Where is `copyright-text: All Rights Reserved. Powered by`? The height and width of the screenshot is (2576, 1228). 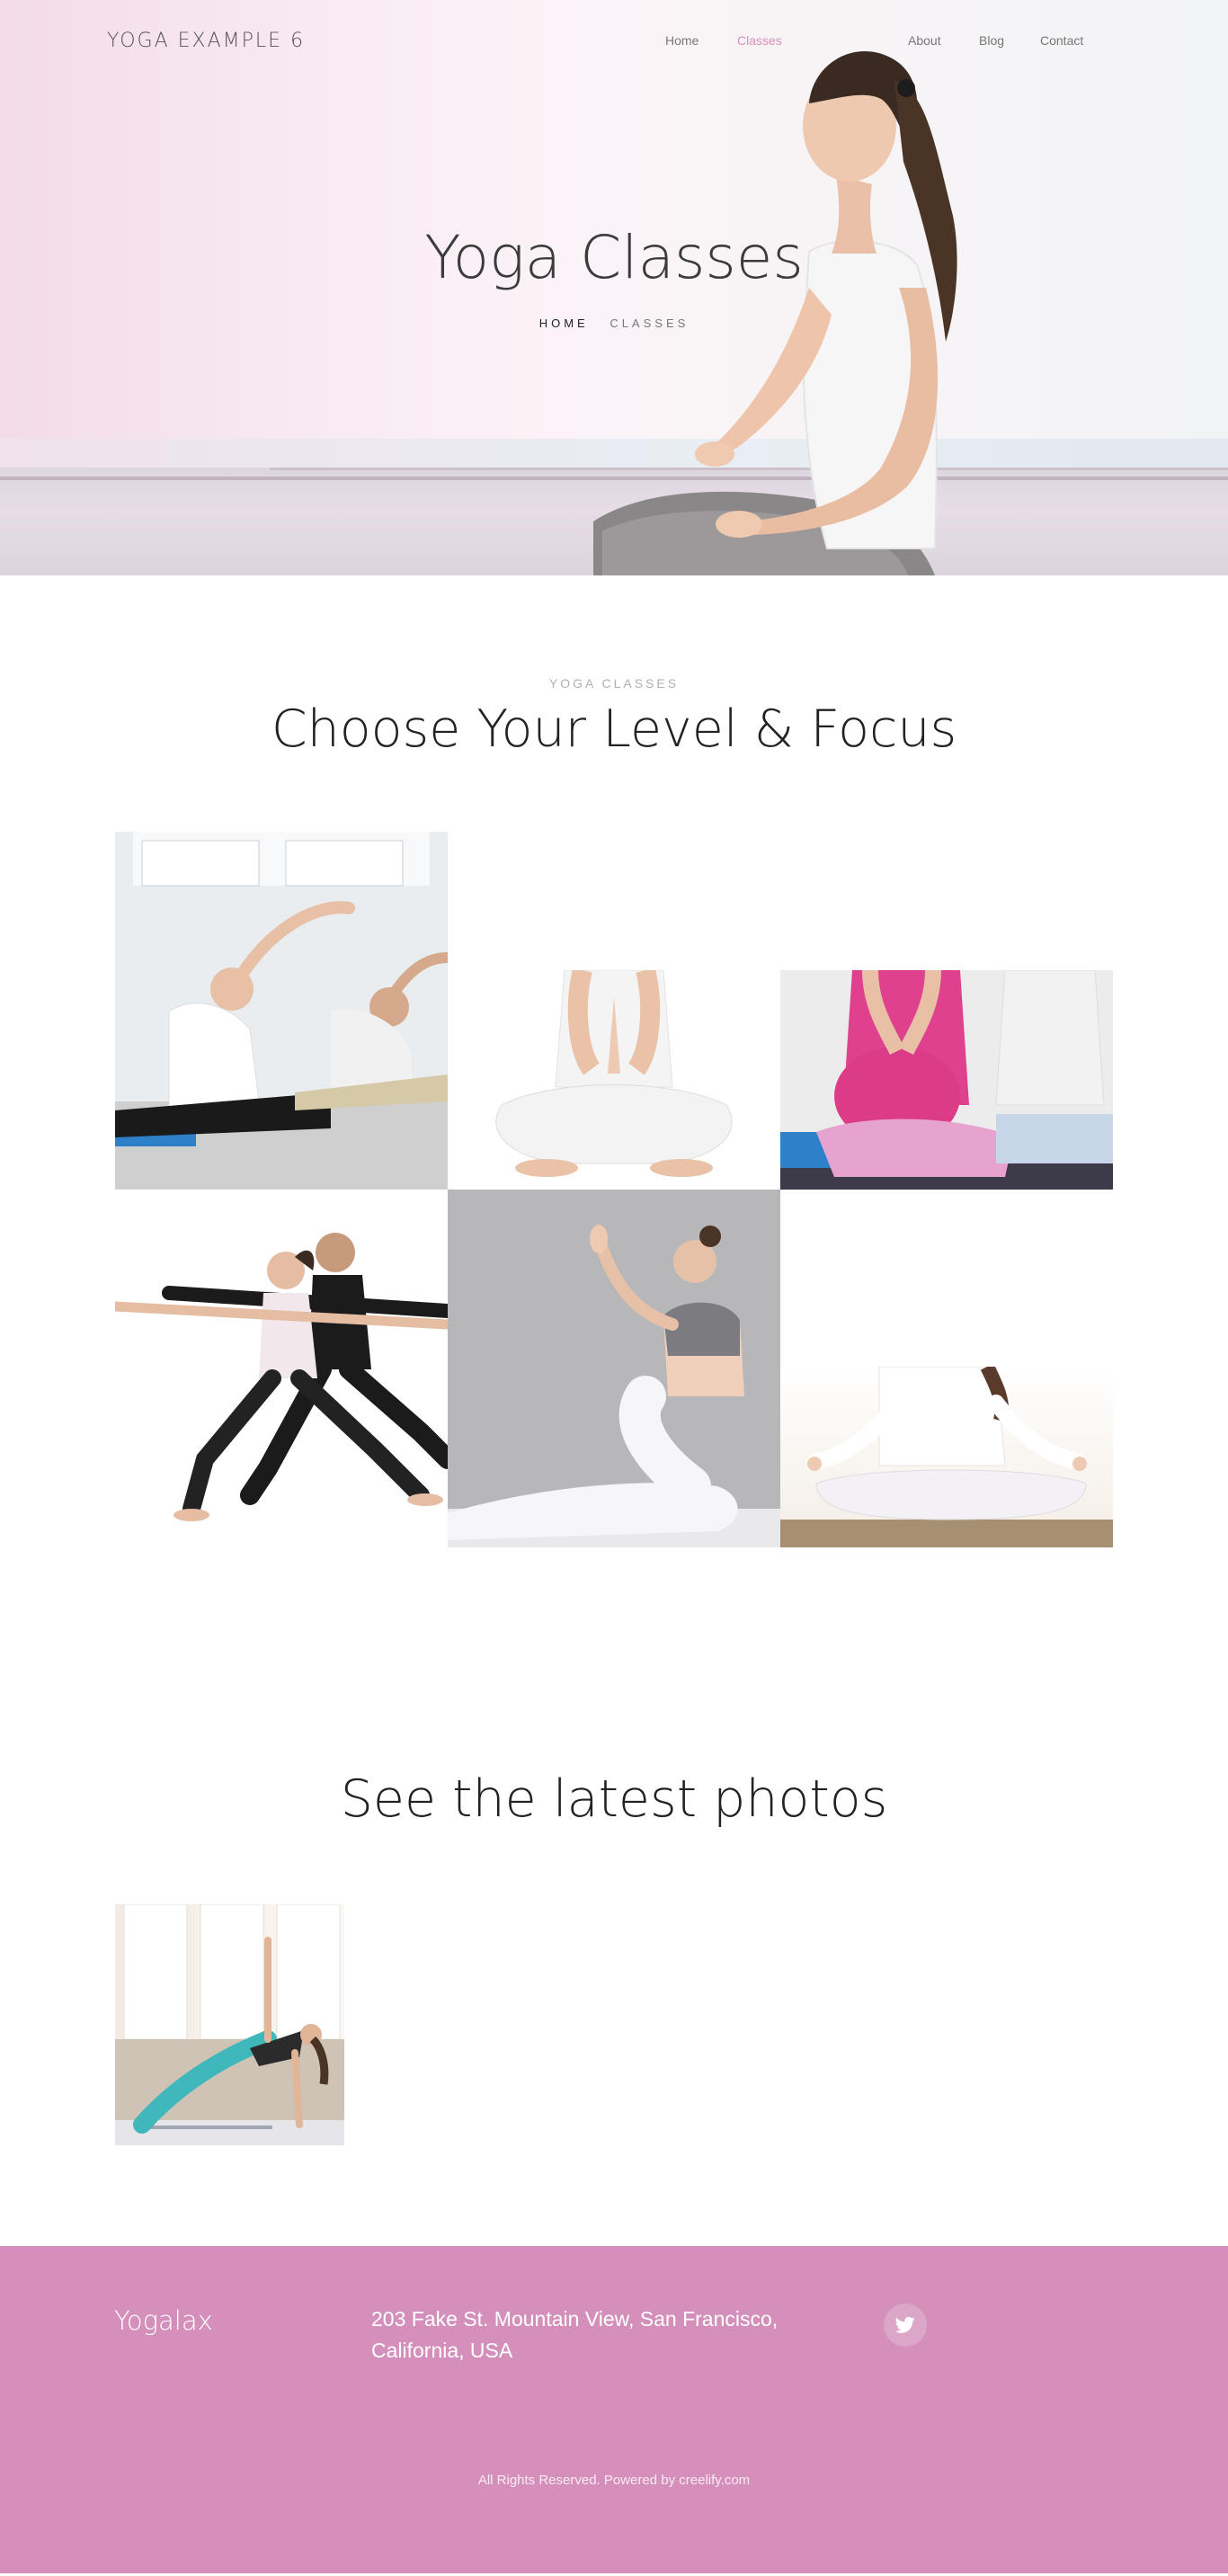 copyright-text: All Rights Reserved. Powered by is located at coordinates (578, 2481).